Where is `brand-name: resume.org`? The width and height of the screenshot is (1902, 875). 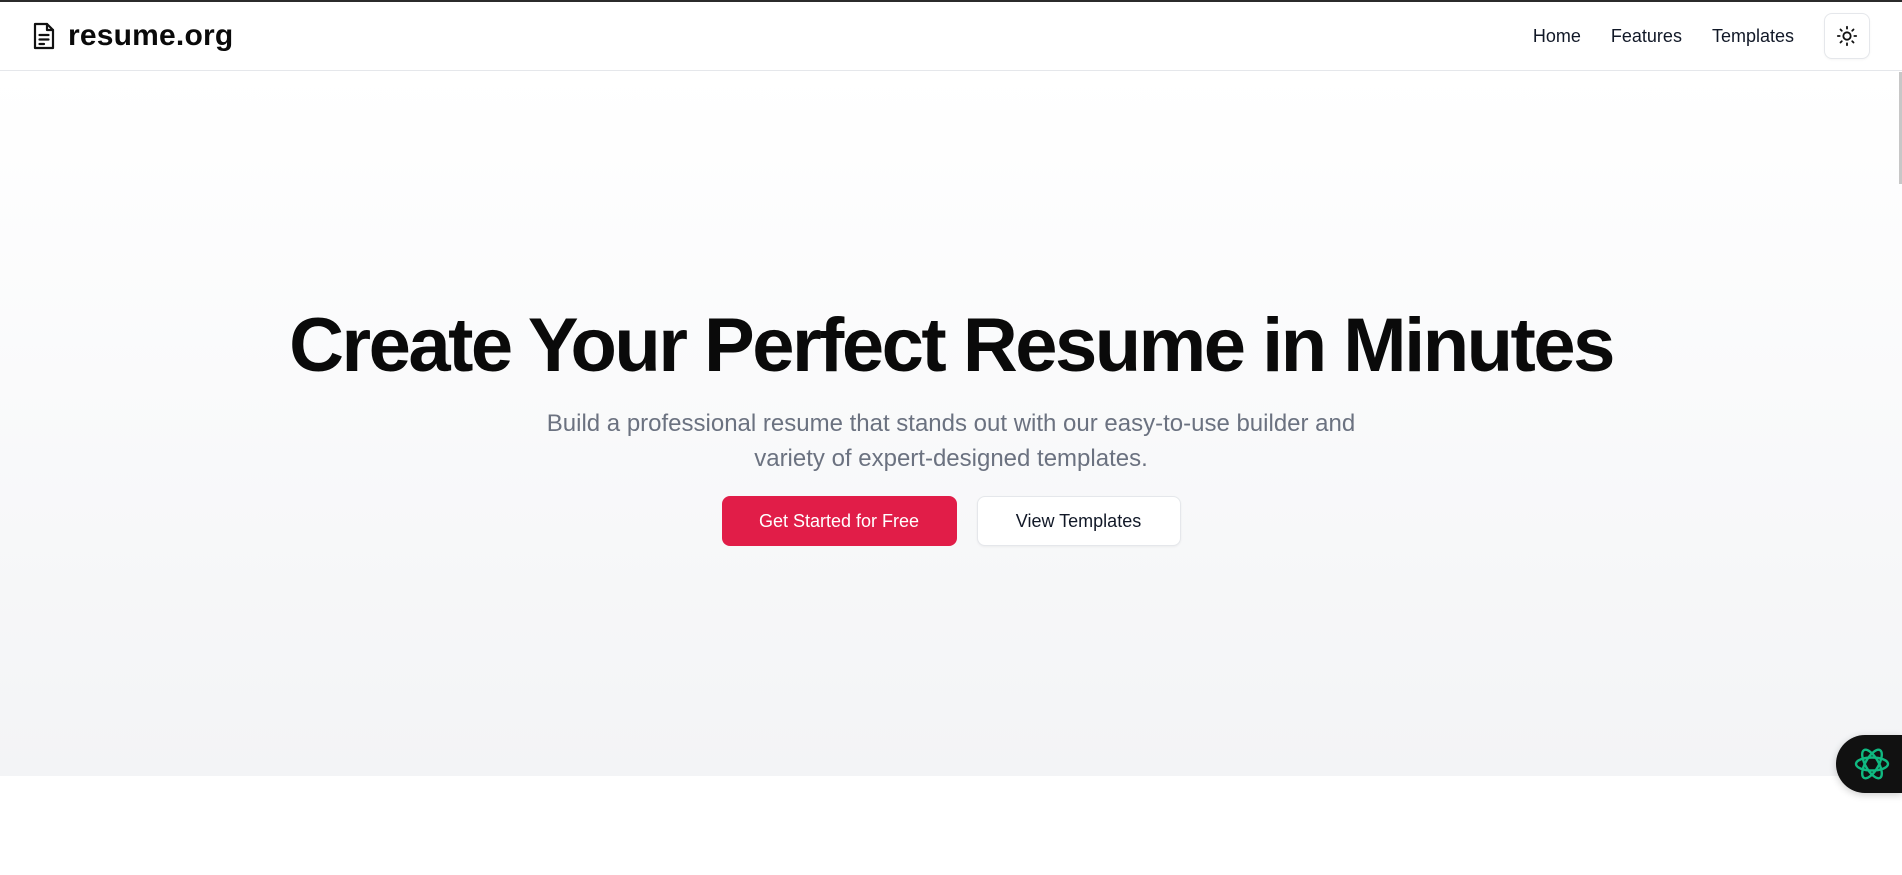
brand-name: resume.org is located at coordinates (151, 35).